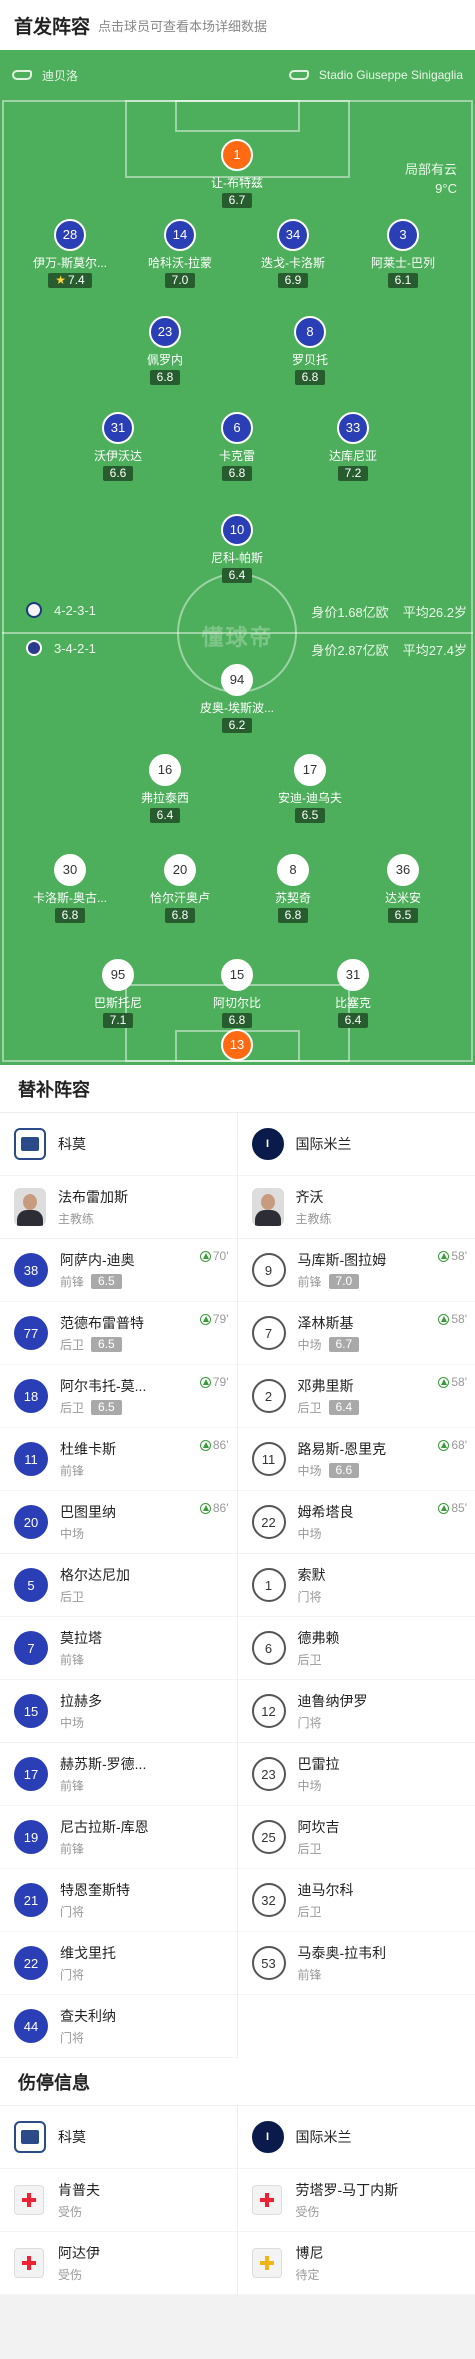 The image size is (475, 2359). I want to click on sub-player-row: 9 马库斯-图拉姆 前锋 7.0 58', so click(356, 1270).